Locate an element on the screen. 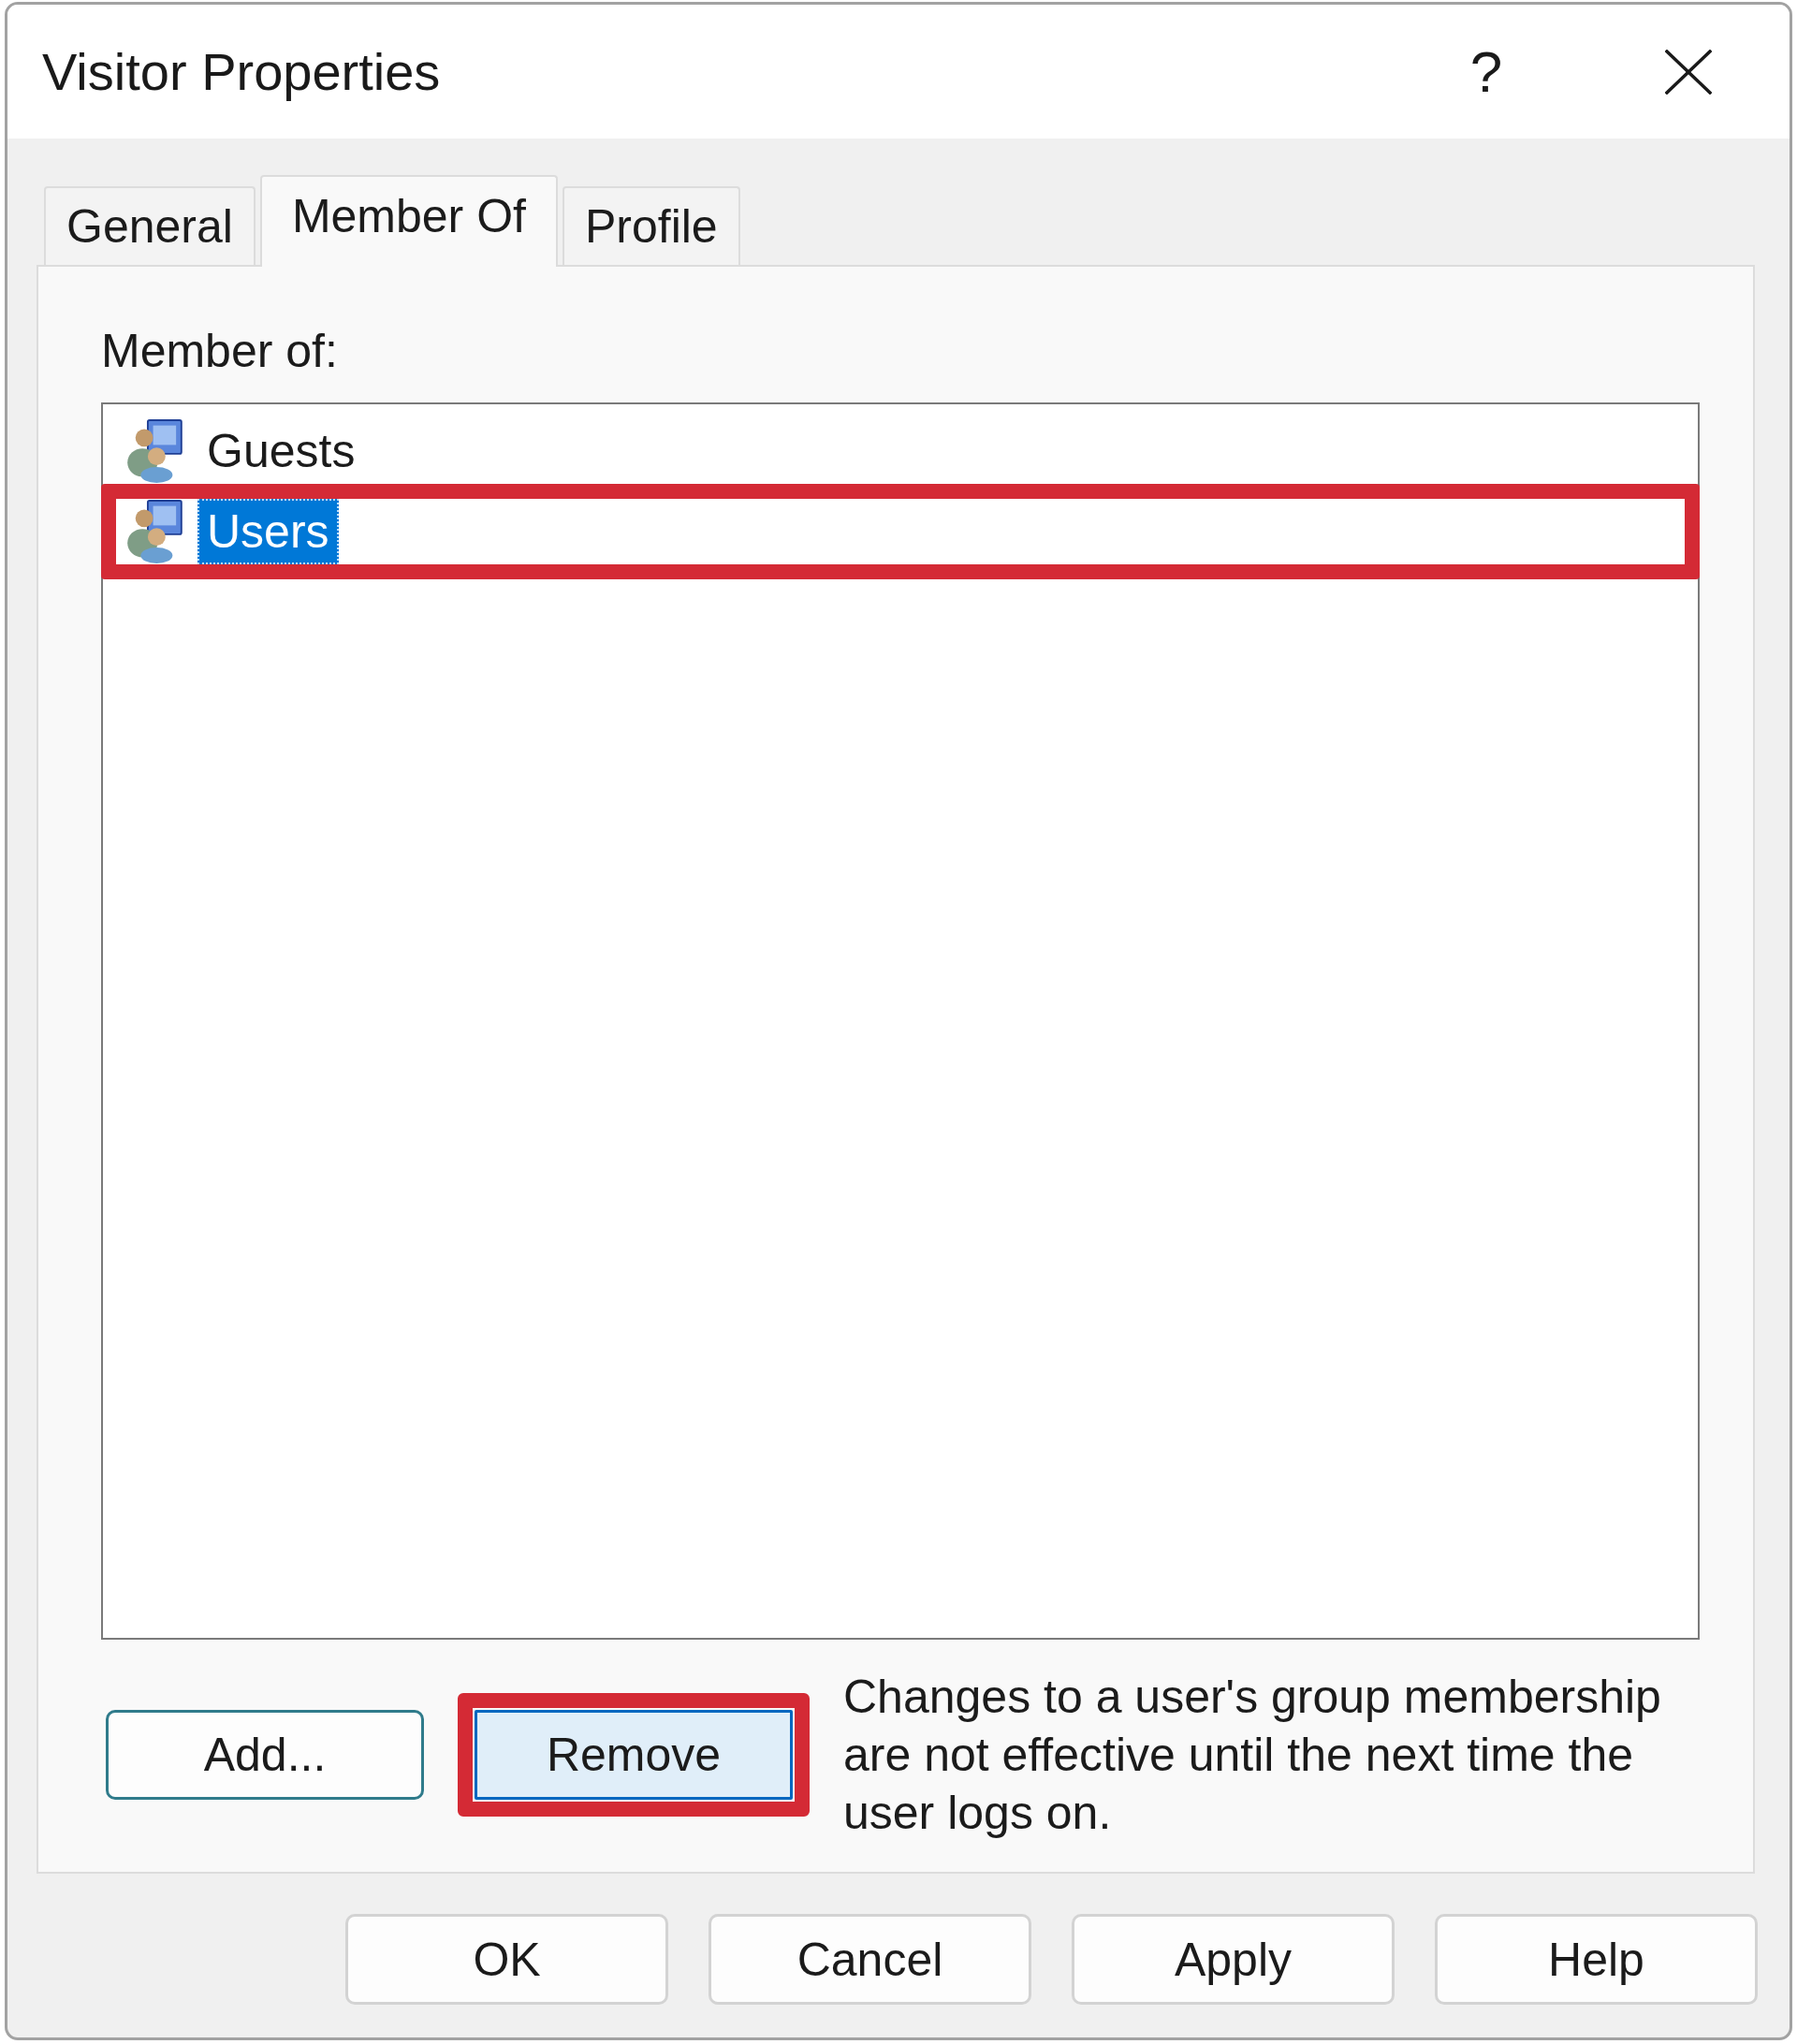  dialog-button: Apply is located at coordinates (1233, 1959).